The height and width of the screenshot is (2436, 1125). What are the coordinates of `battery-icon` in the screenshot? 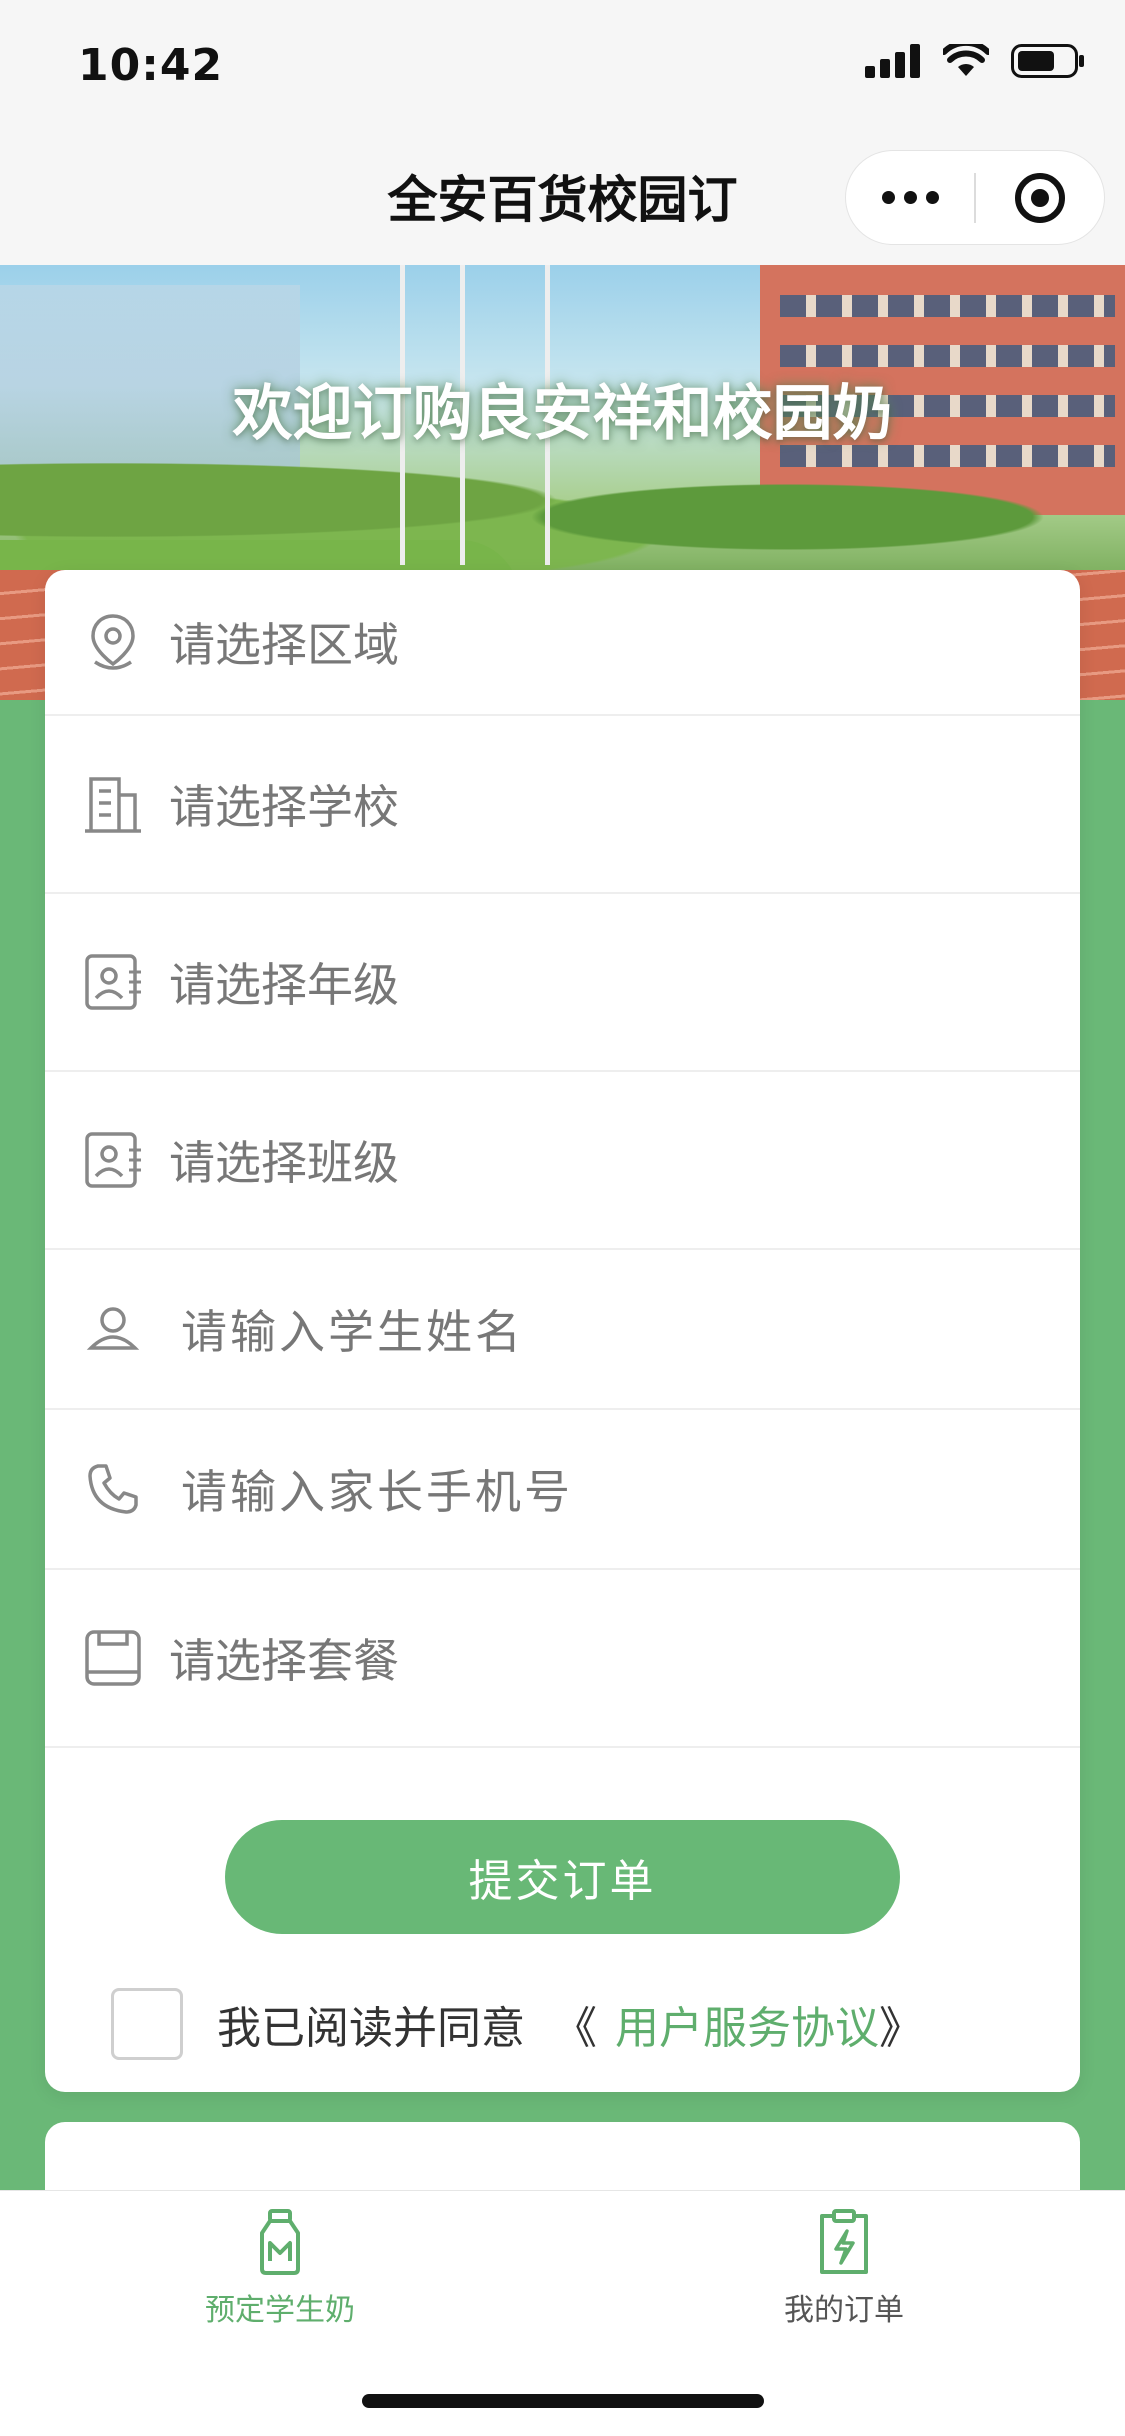 It's located at (1047, 61).